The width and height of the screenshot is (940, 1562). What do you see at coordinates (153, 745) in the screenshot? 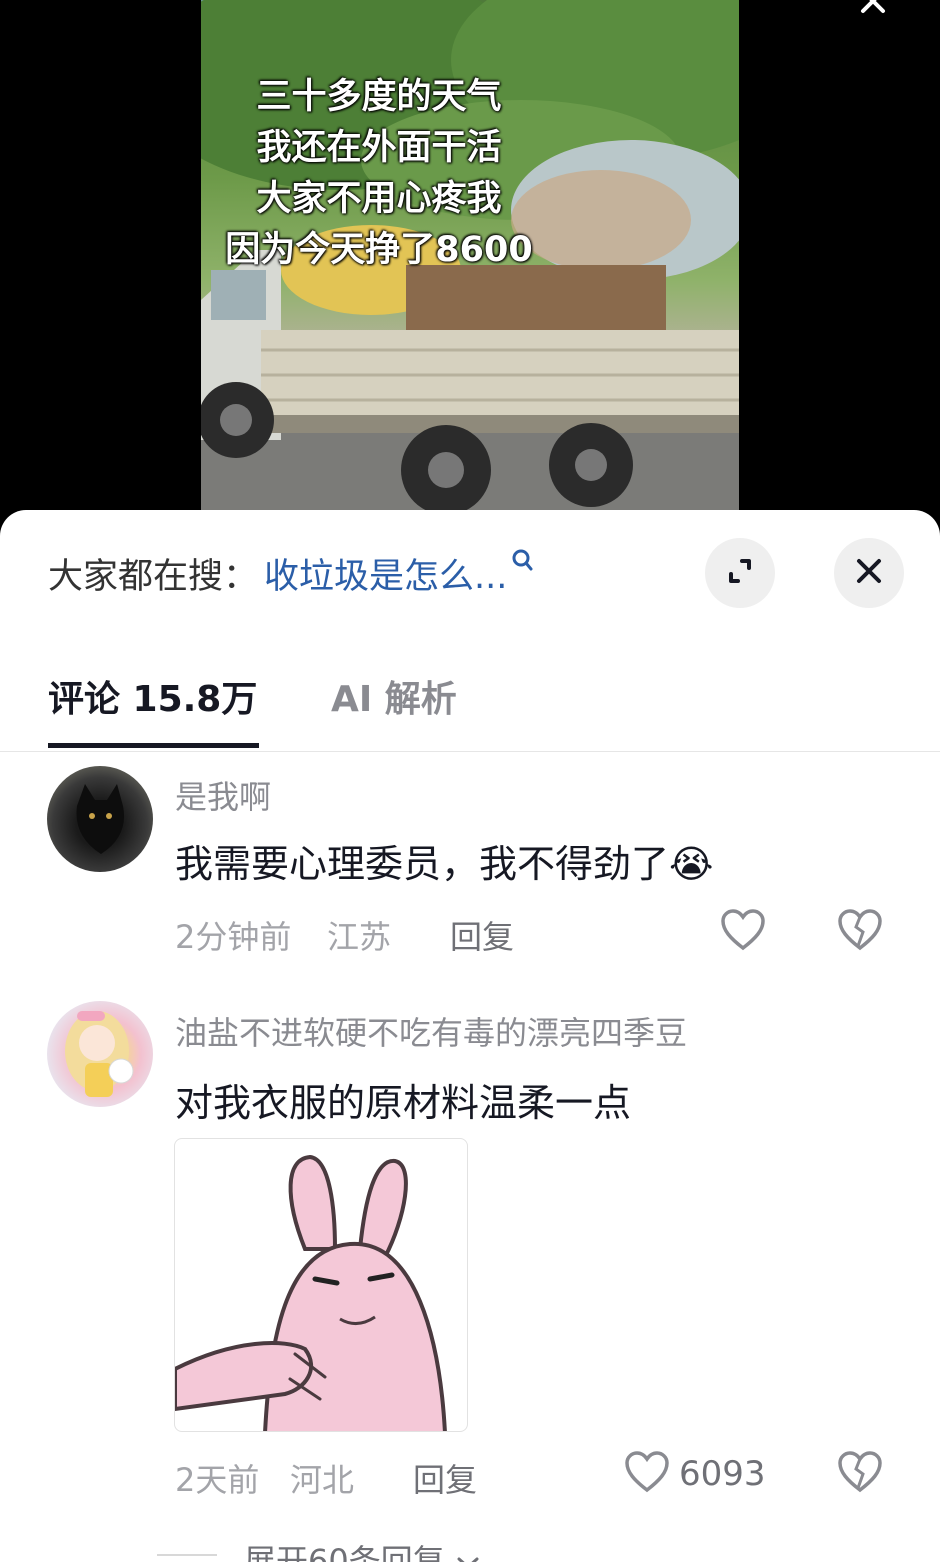
I see `tab-active-indicator` at bounding box center [153, 745].